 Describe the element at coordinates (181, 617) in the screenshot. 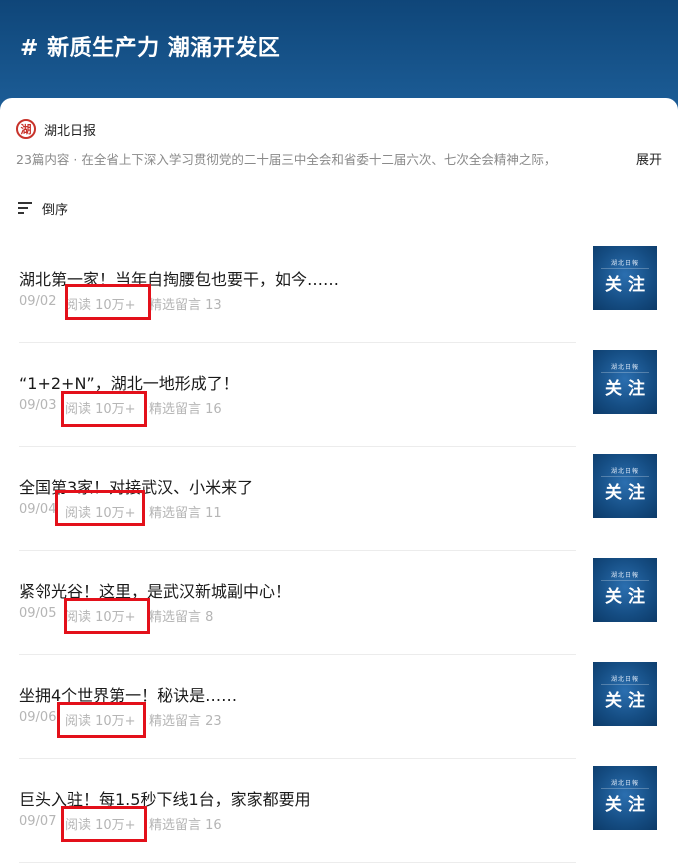

I see `comment-count: 精选留言 8` at that location.